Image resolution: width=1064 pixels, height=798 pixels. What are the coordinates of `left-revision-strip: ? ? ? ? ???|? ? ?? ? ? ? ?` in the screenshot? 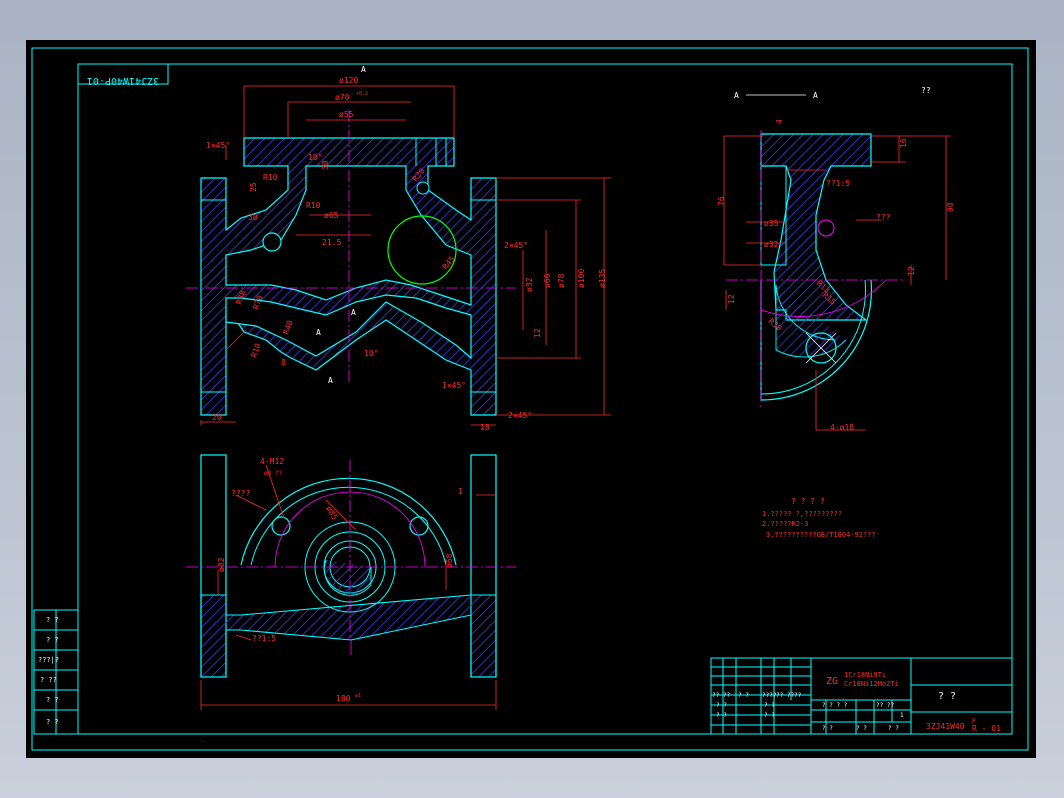 It's located at (56, 672).